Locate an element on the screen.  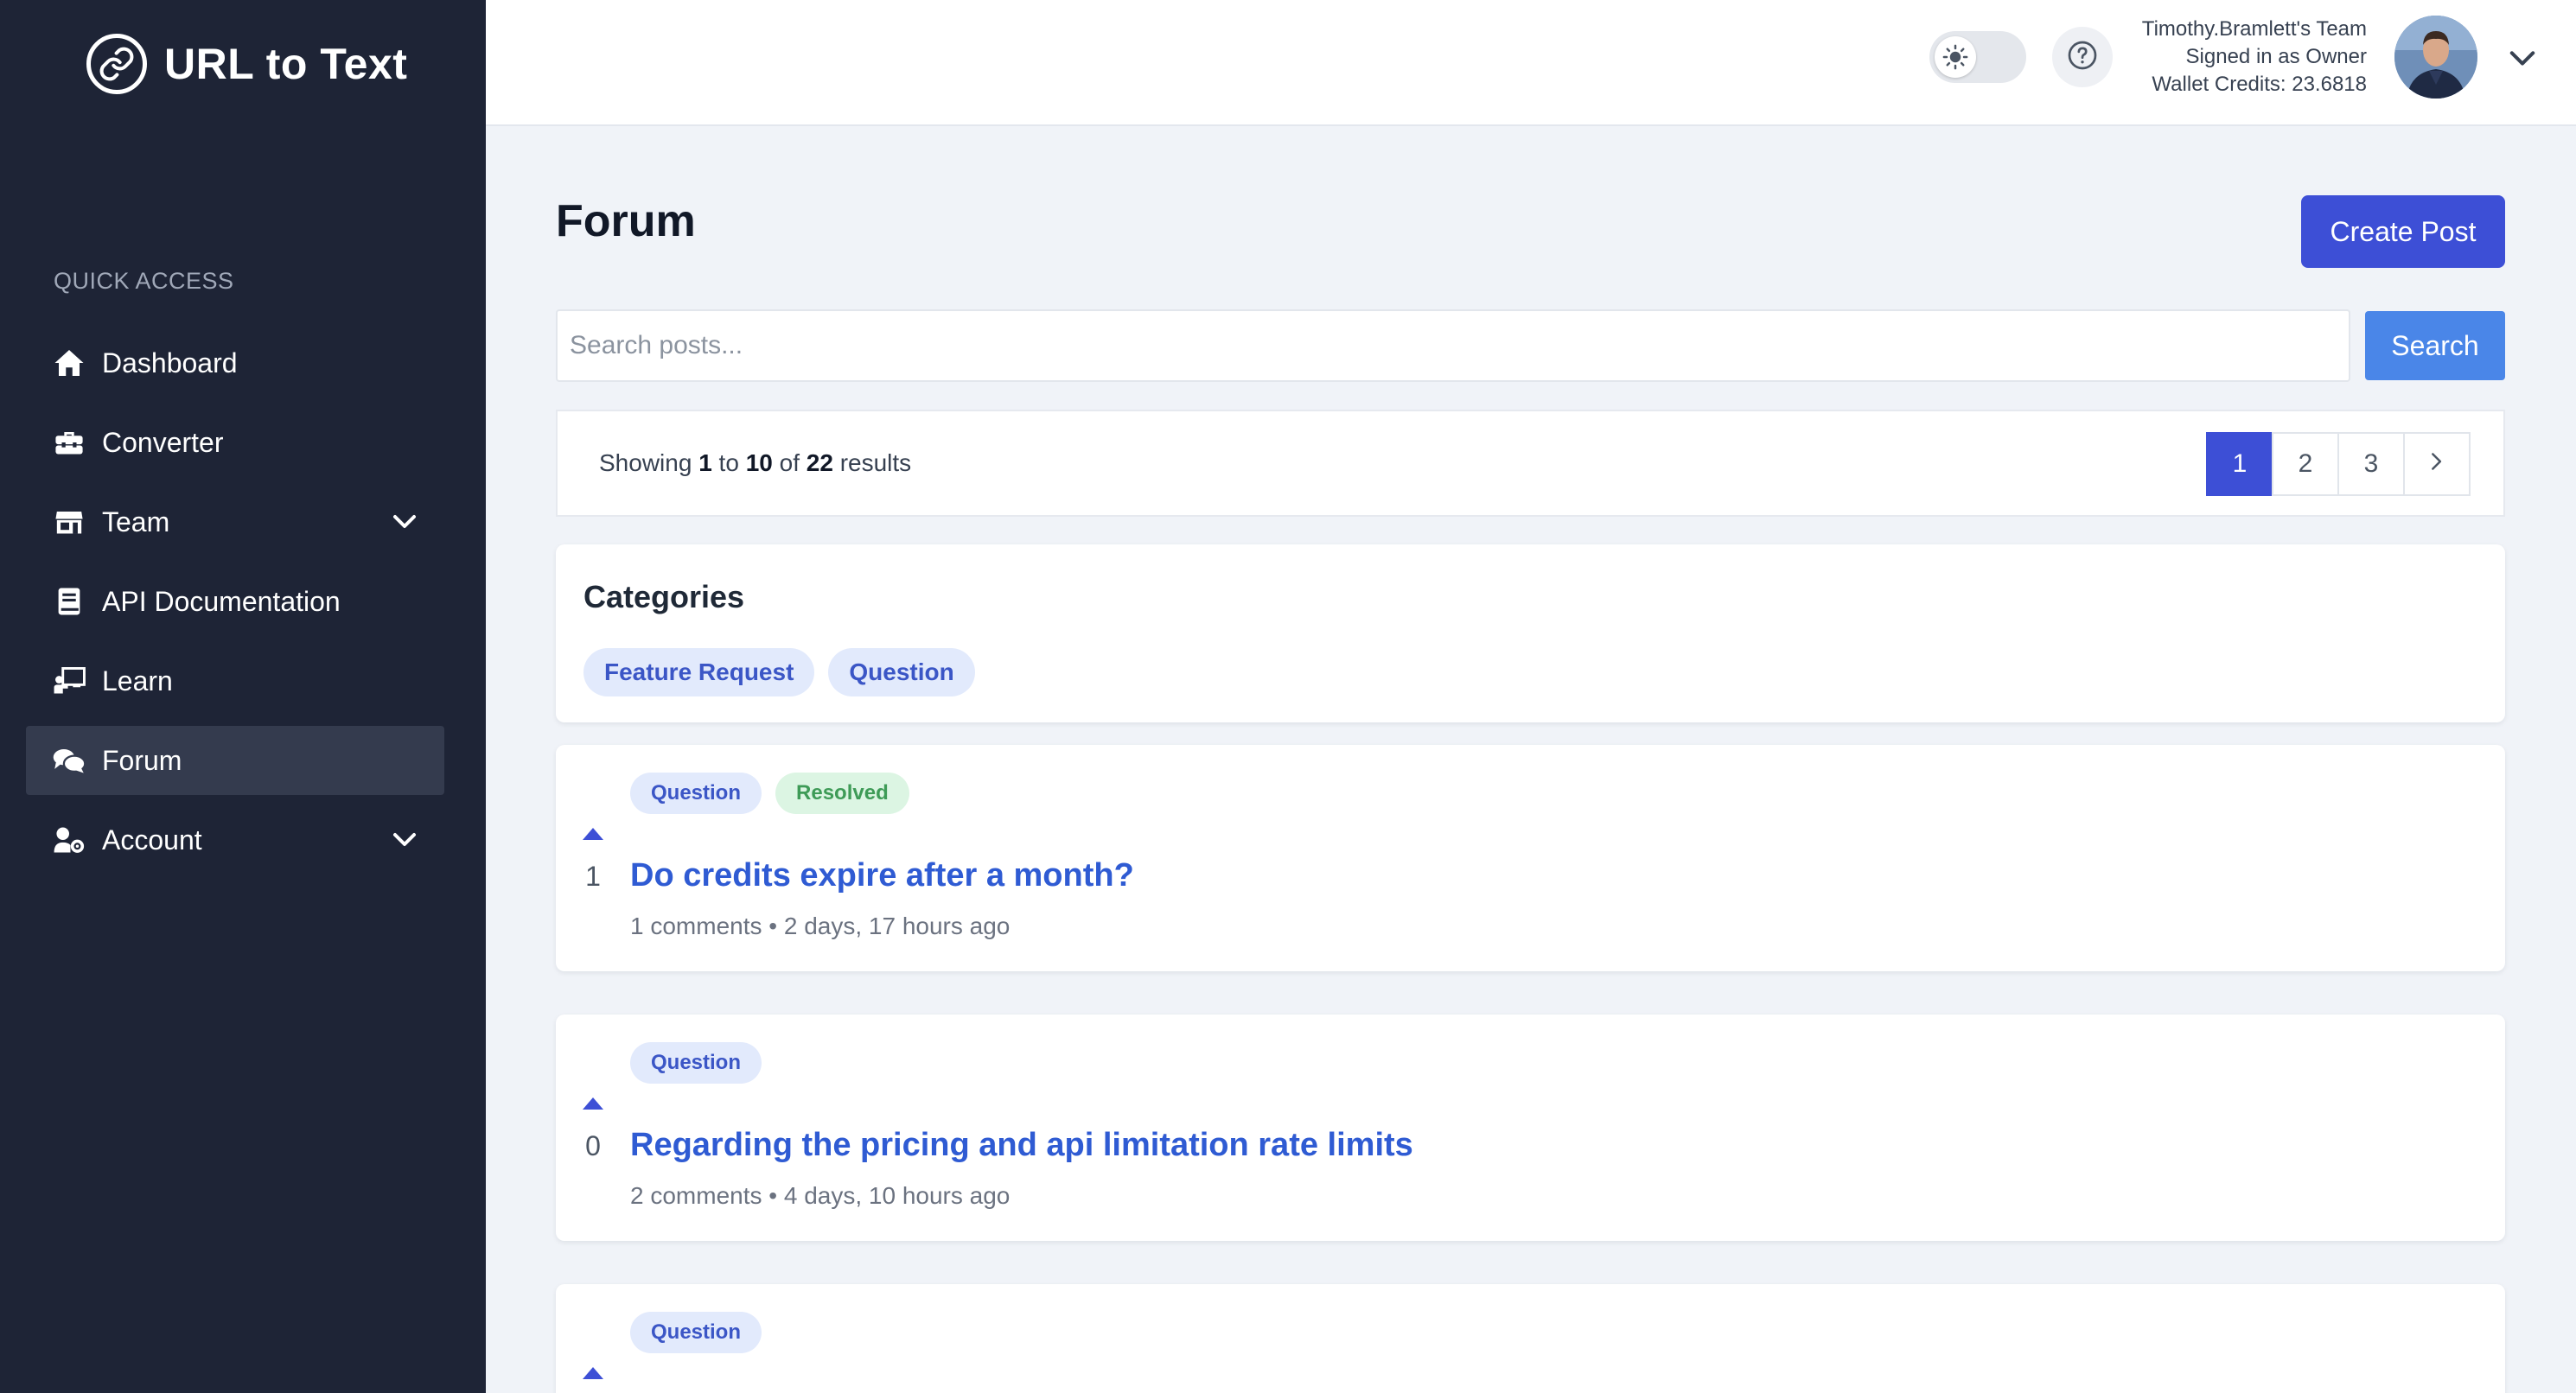
app-logo: URL to Text is located at coordinates (246, 64).